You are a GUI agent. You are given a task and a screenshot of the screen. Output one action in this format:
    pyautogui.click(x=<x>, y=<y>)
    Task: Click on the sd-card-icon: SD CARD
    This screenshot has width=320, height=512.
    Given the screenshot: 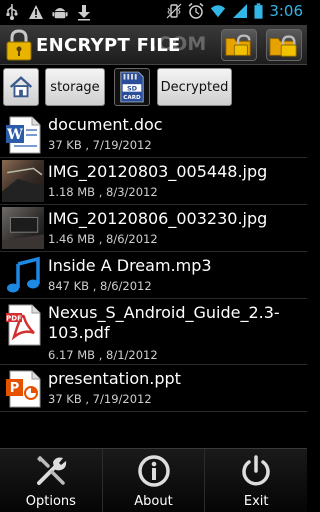 What is the action you would take?
    pyautogui.click(x=132, y=87)
    